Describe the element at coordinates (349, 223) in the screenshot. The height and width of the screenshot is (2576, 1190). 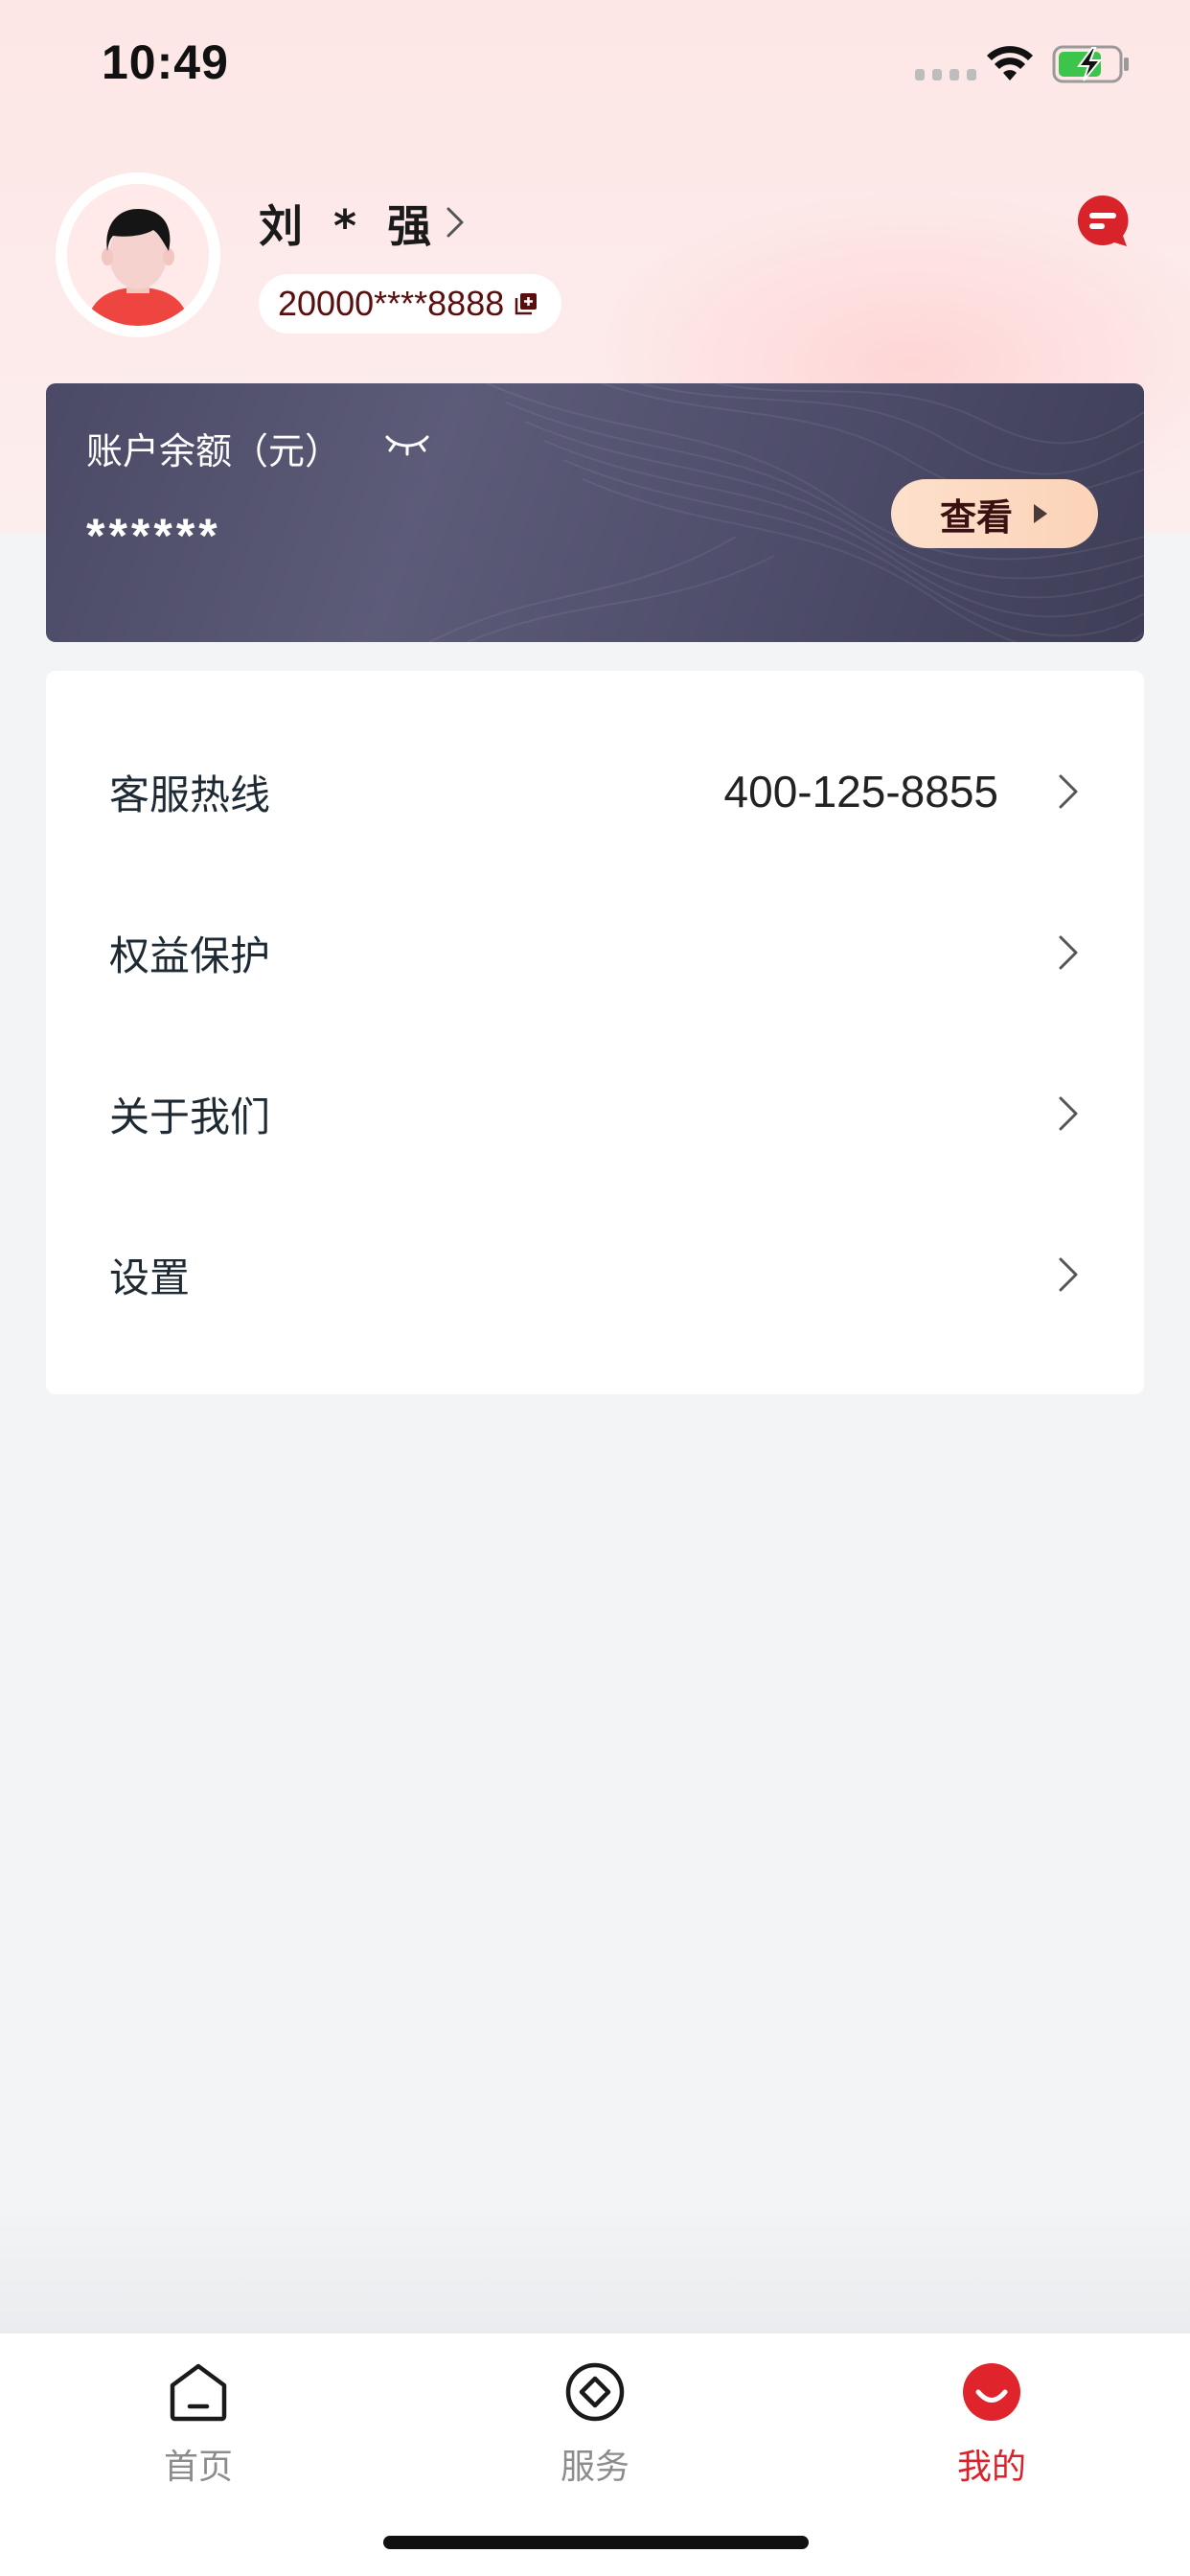
I see `user-name: 刘 * 强` at that location.